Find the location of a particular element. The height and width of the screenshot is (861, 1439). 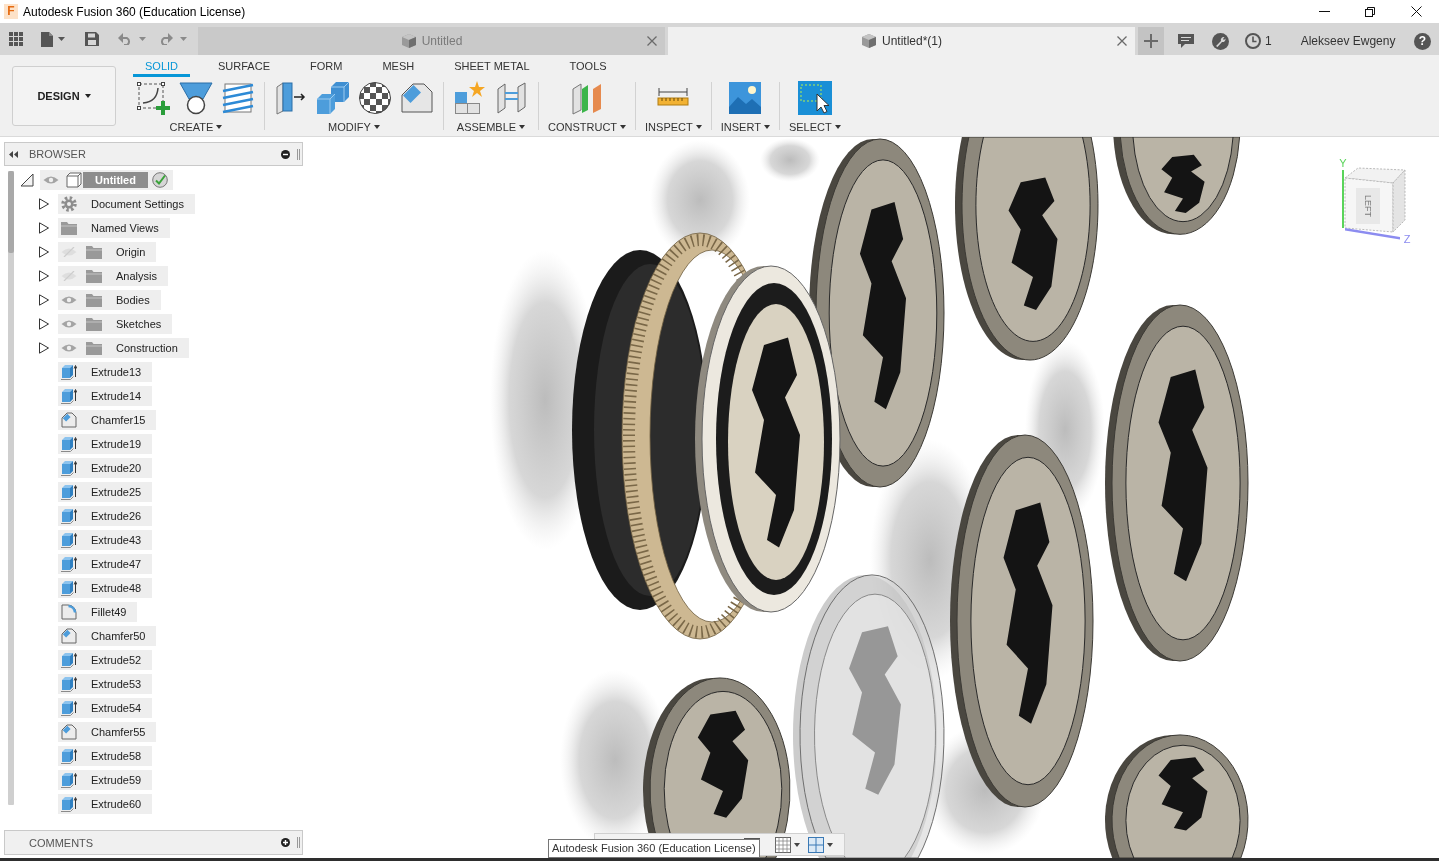

hole-icon is located at coordinates (196, 98).